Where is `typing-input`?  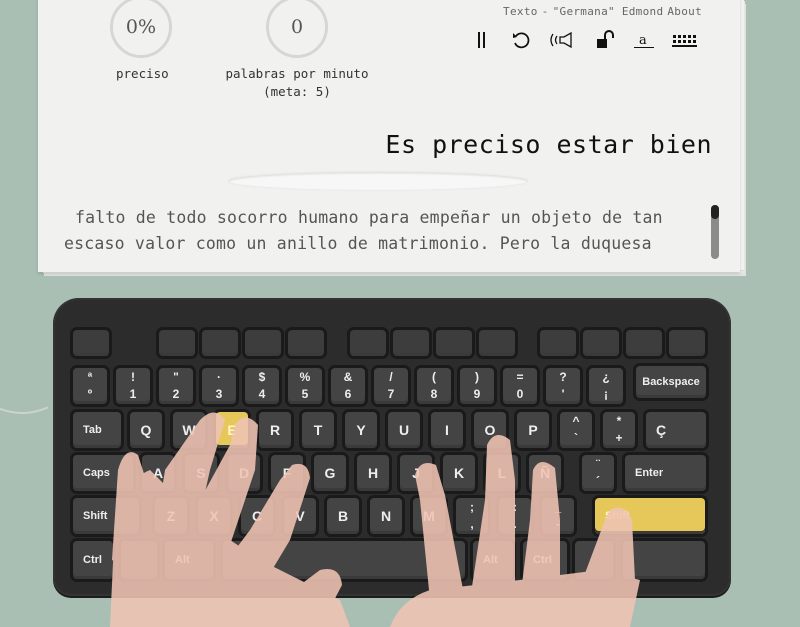 typing-input is located at coordinates (378, 181).